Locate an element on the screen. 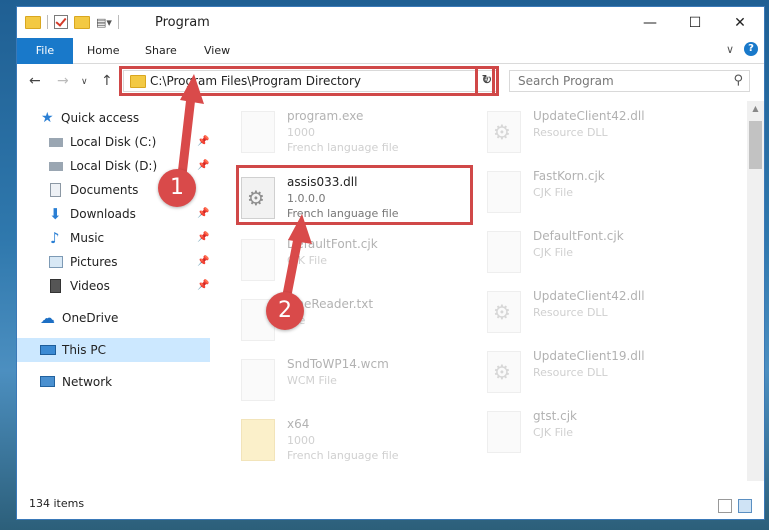 The width and height of the screenshot is (769, 530). sidebar-item-local-disk-c: Local Disk (C:) 📌 is located at coordinates (113, 142).